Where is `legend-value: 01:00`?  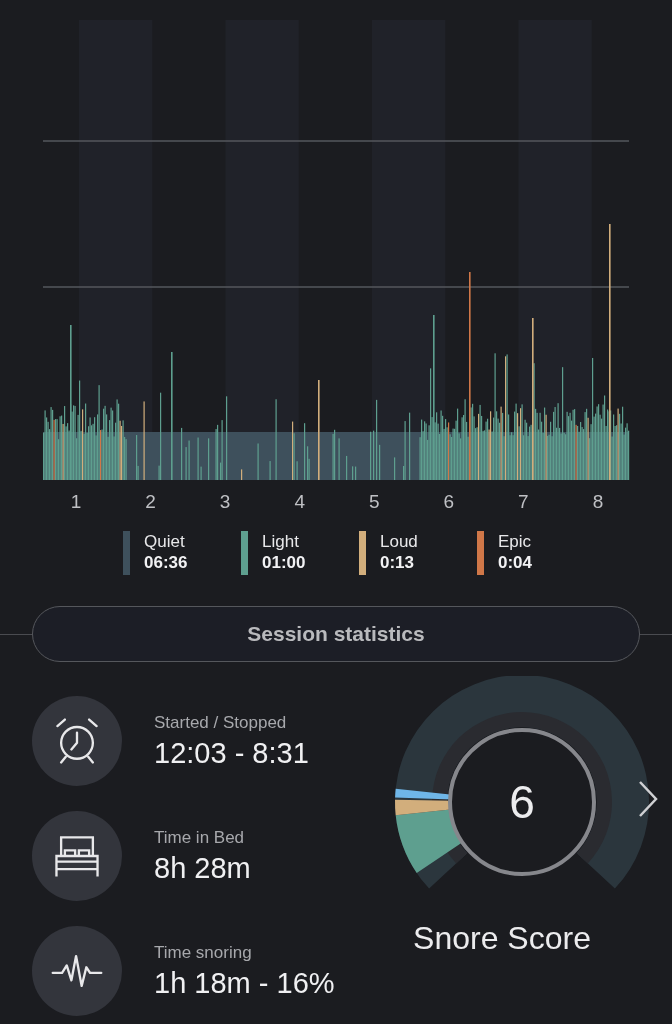 legend-value: 01:00 is located at coordinates (284, 562).